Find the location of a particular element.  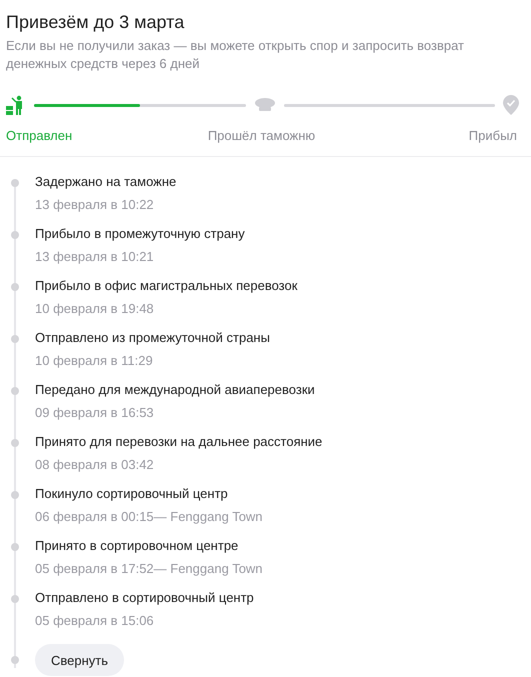

event-time: 13 февраля в 10:21 is located at coordinates (95, 257).